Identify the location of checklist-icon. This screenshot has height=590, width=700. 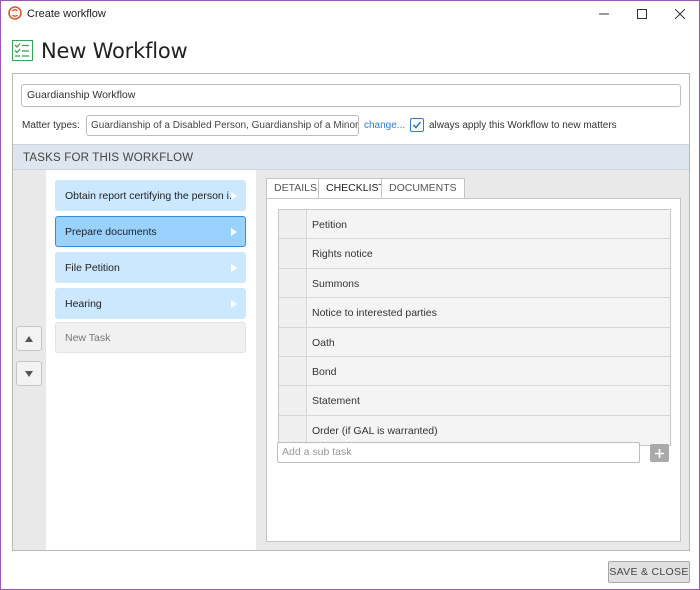
(22, 50).